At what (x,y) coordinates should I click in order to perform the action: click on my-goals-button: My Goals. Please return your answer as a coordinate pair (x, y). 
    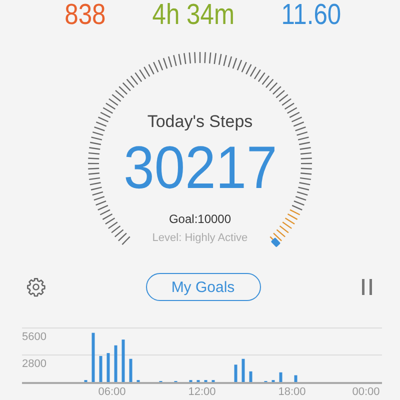
    Looking at the image, I should click on (203, 287).